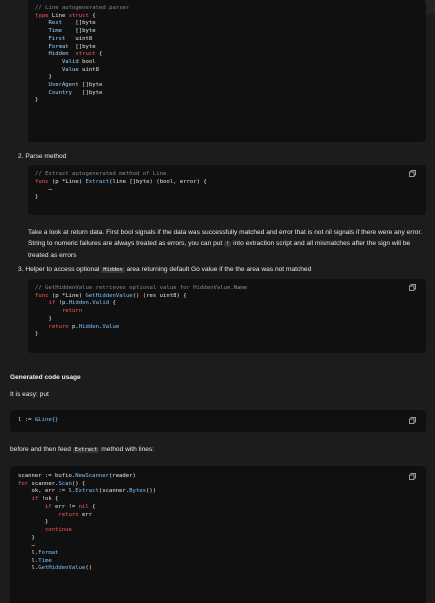  I want to click on code-line: l := &Line{}, so click(38, 421).